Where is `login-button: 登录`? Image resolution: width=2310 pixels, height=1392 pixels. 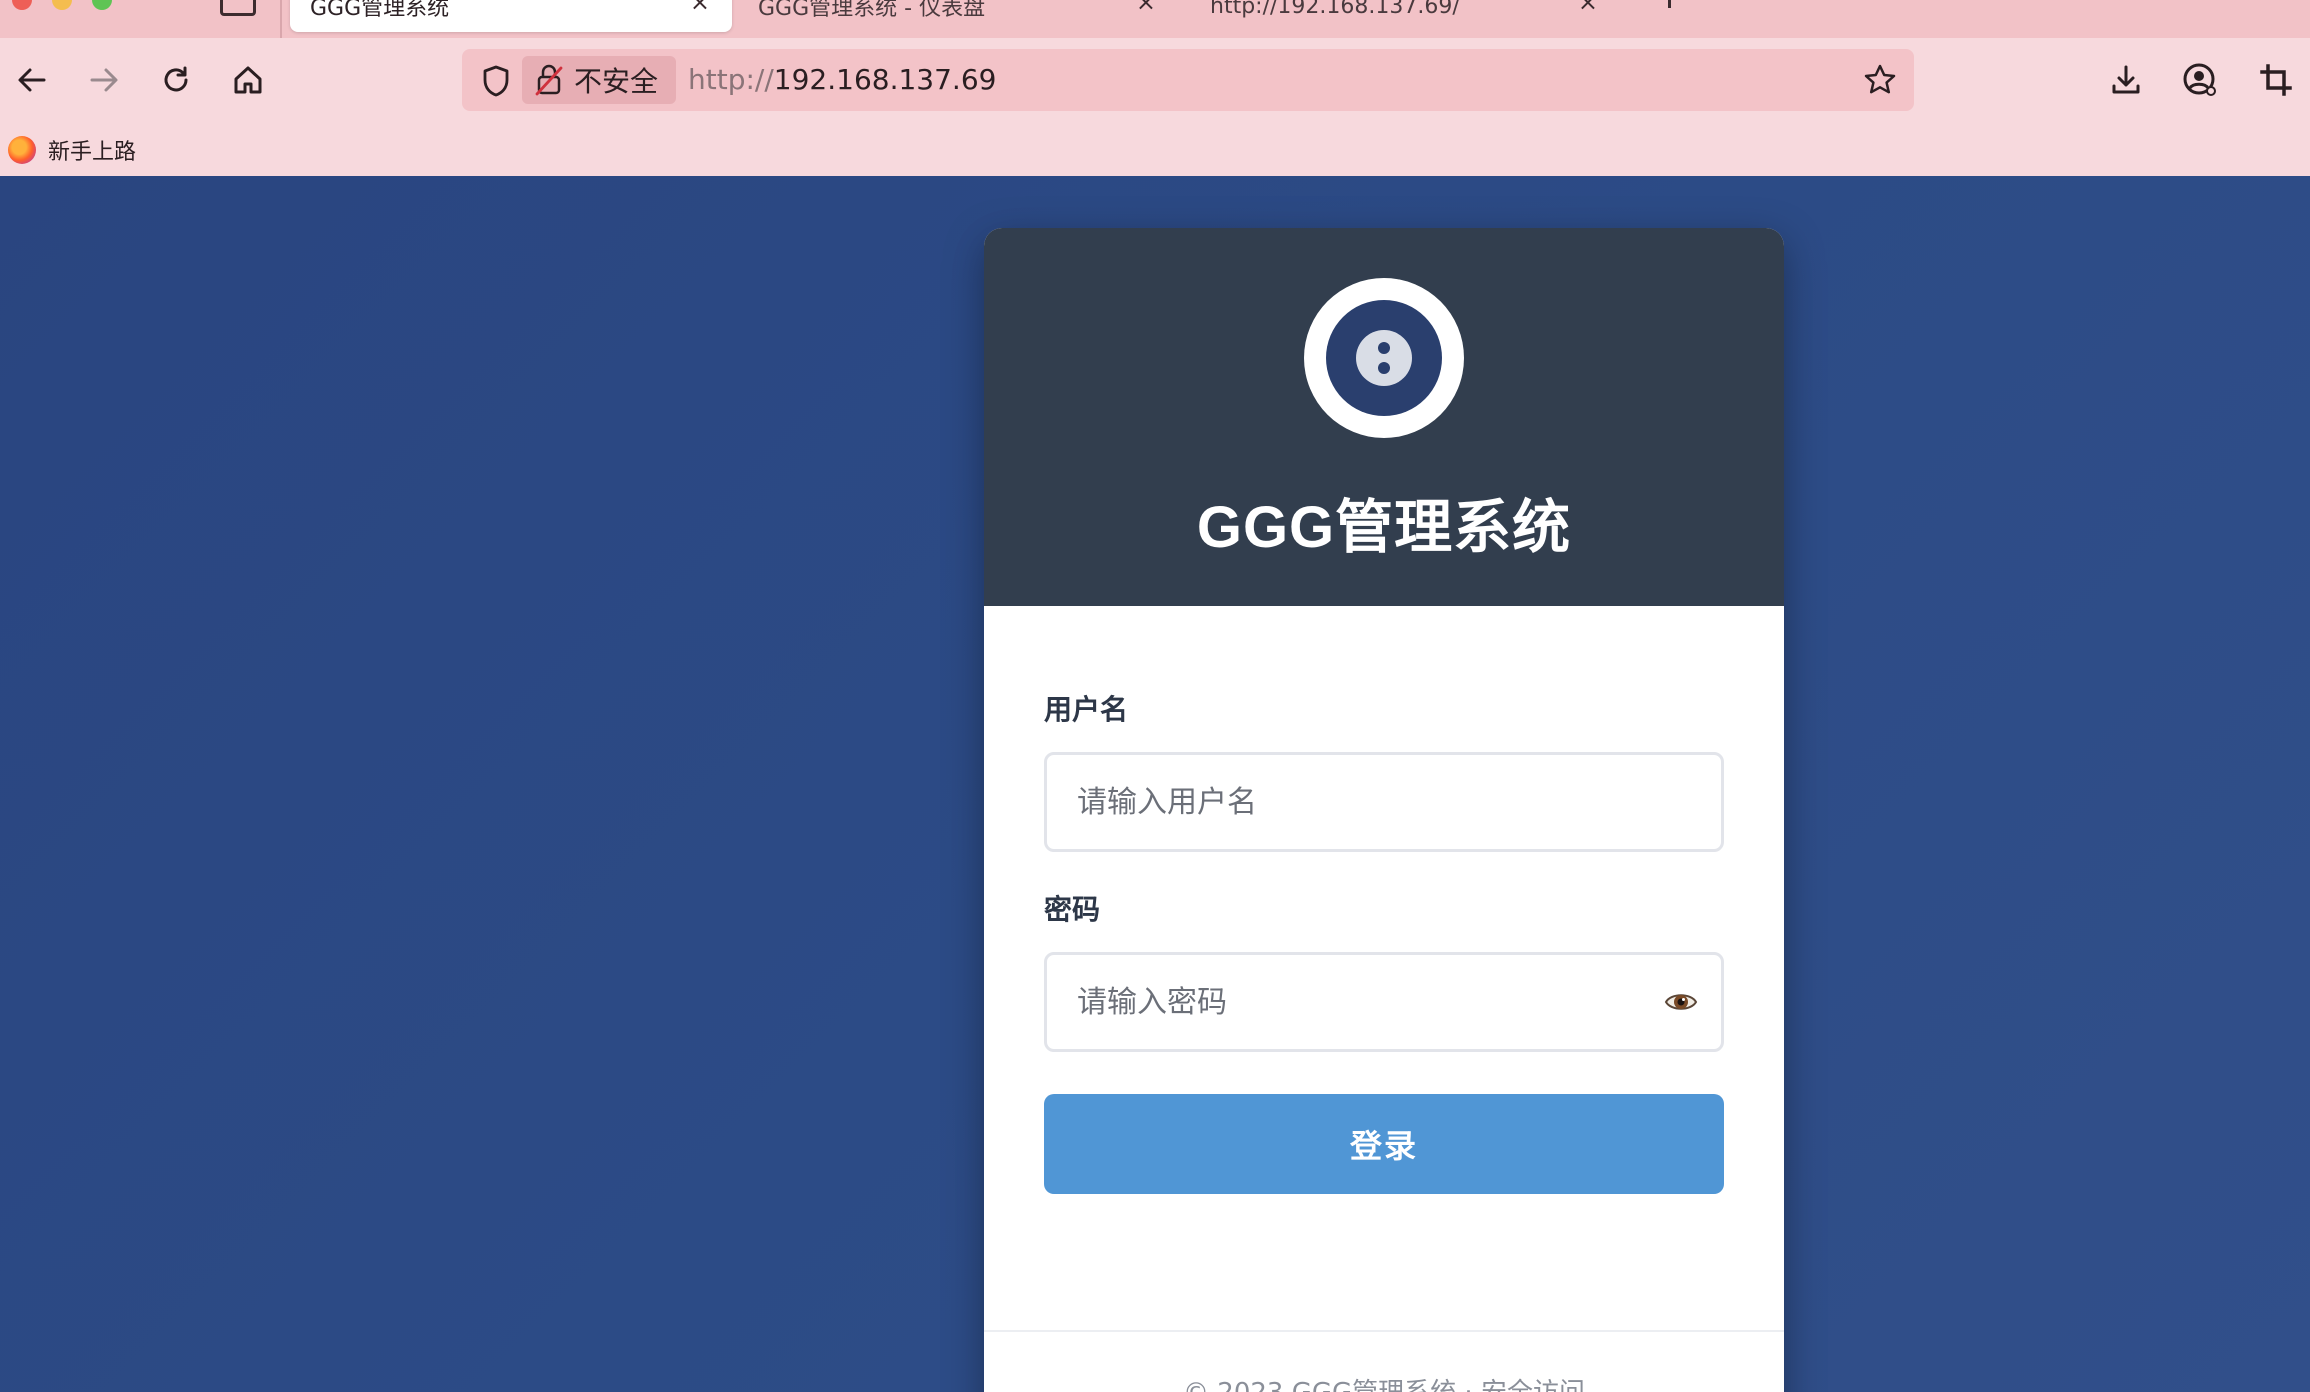
login-button: 登录 is located at coordinates (1384, 1144).